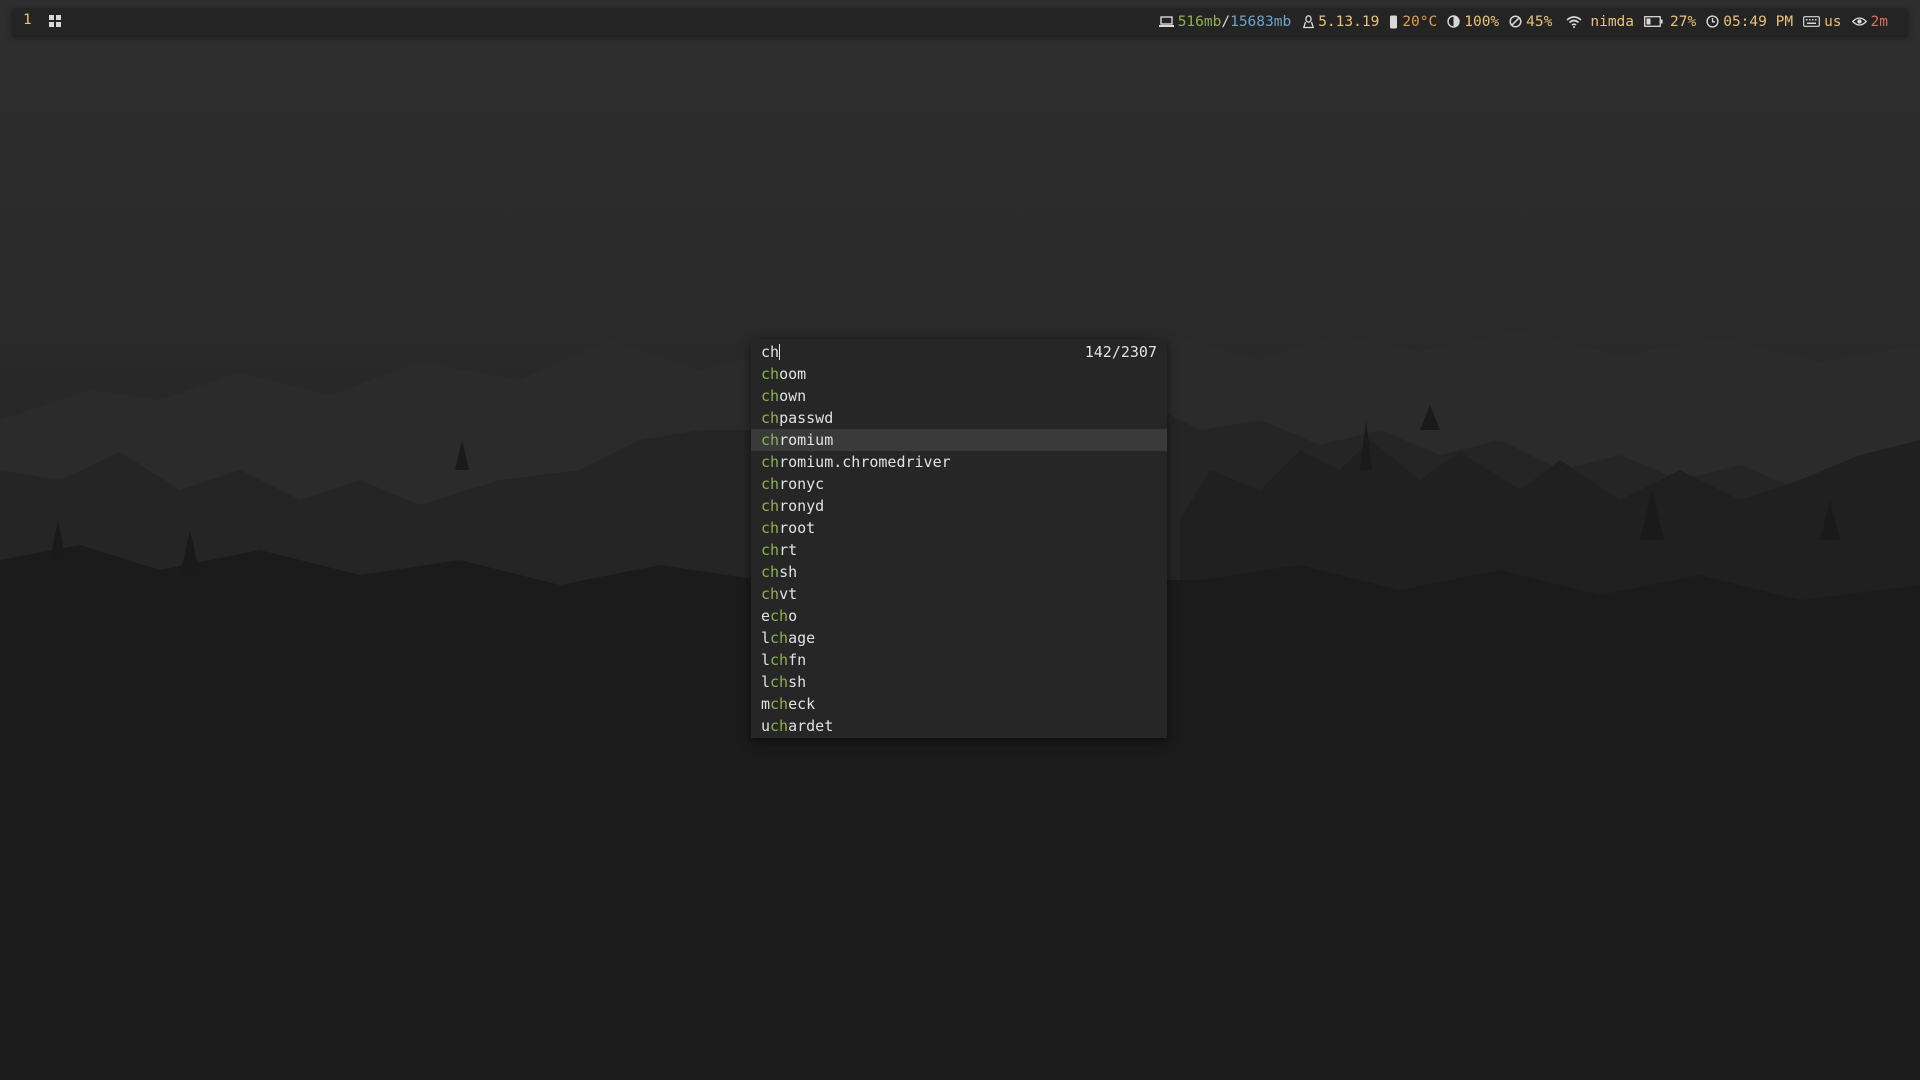 The width and height of the screenshot is (1920, 1080). I want to click on list-item: chvt, so click(959, 594).